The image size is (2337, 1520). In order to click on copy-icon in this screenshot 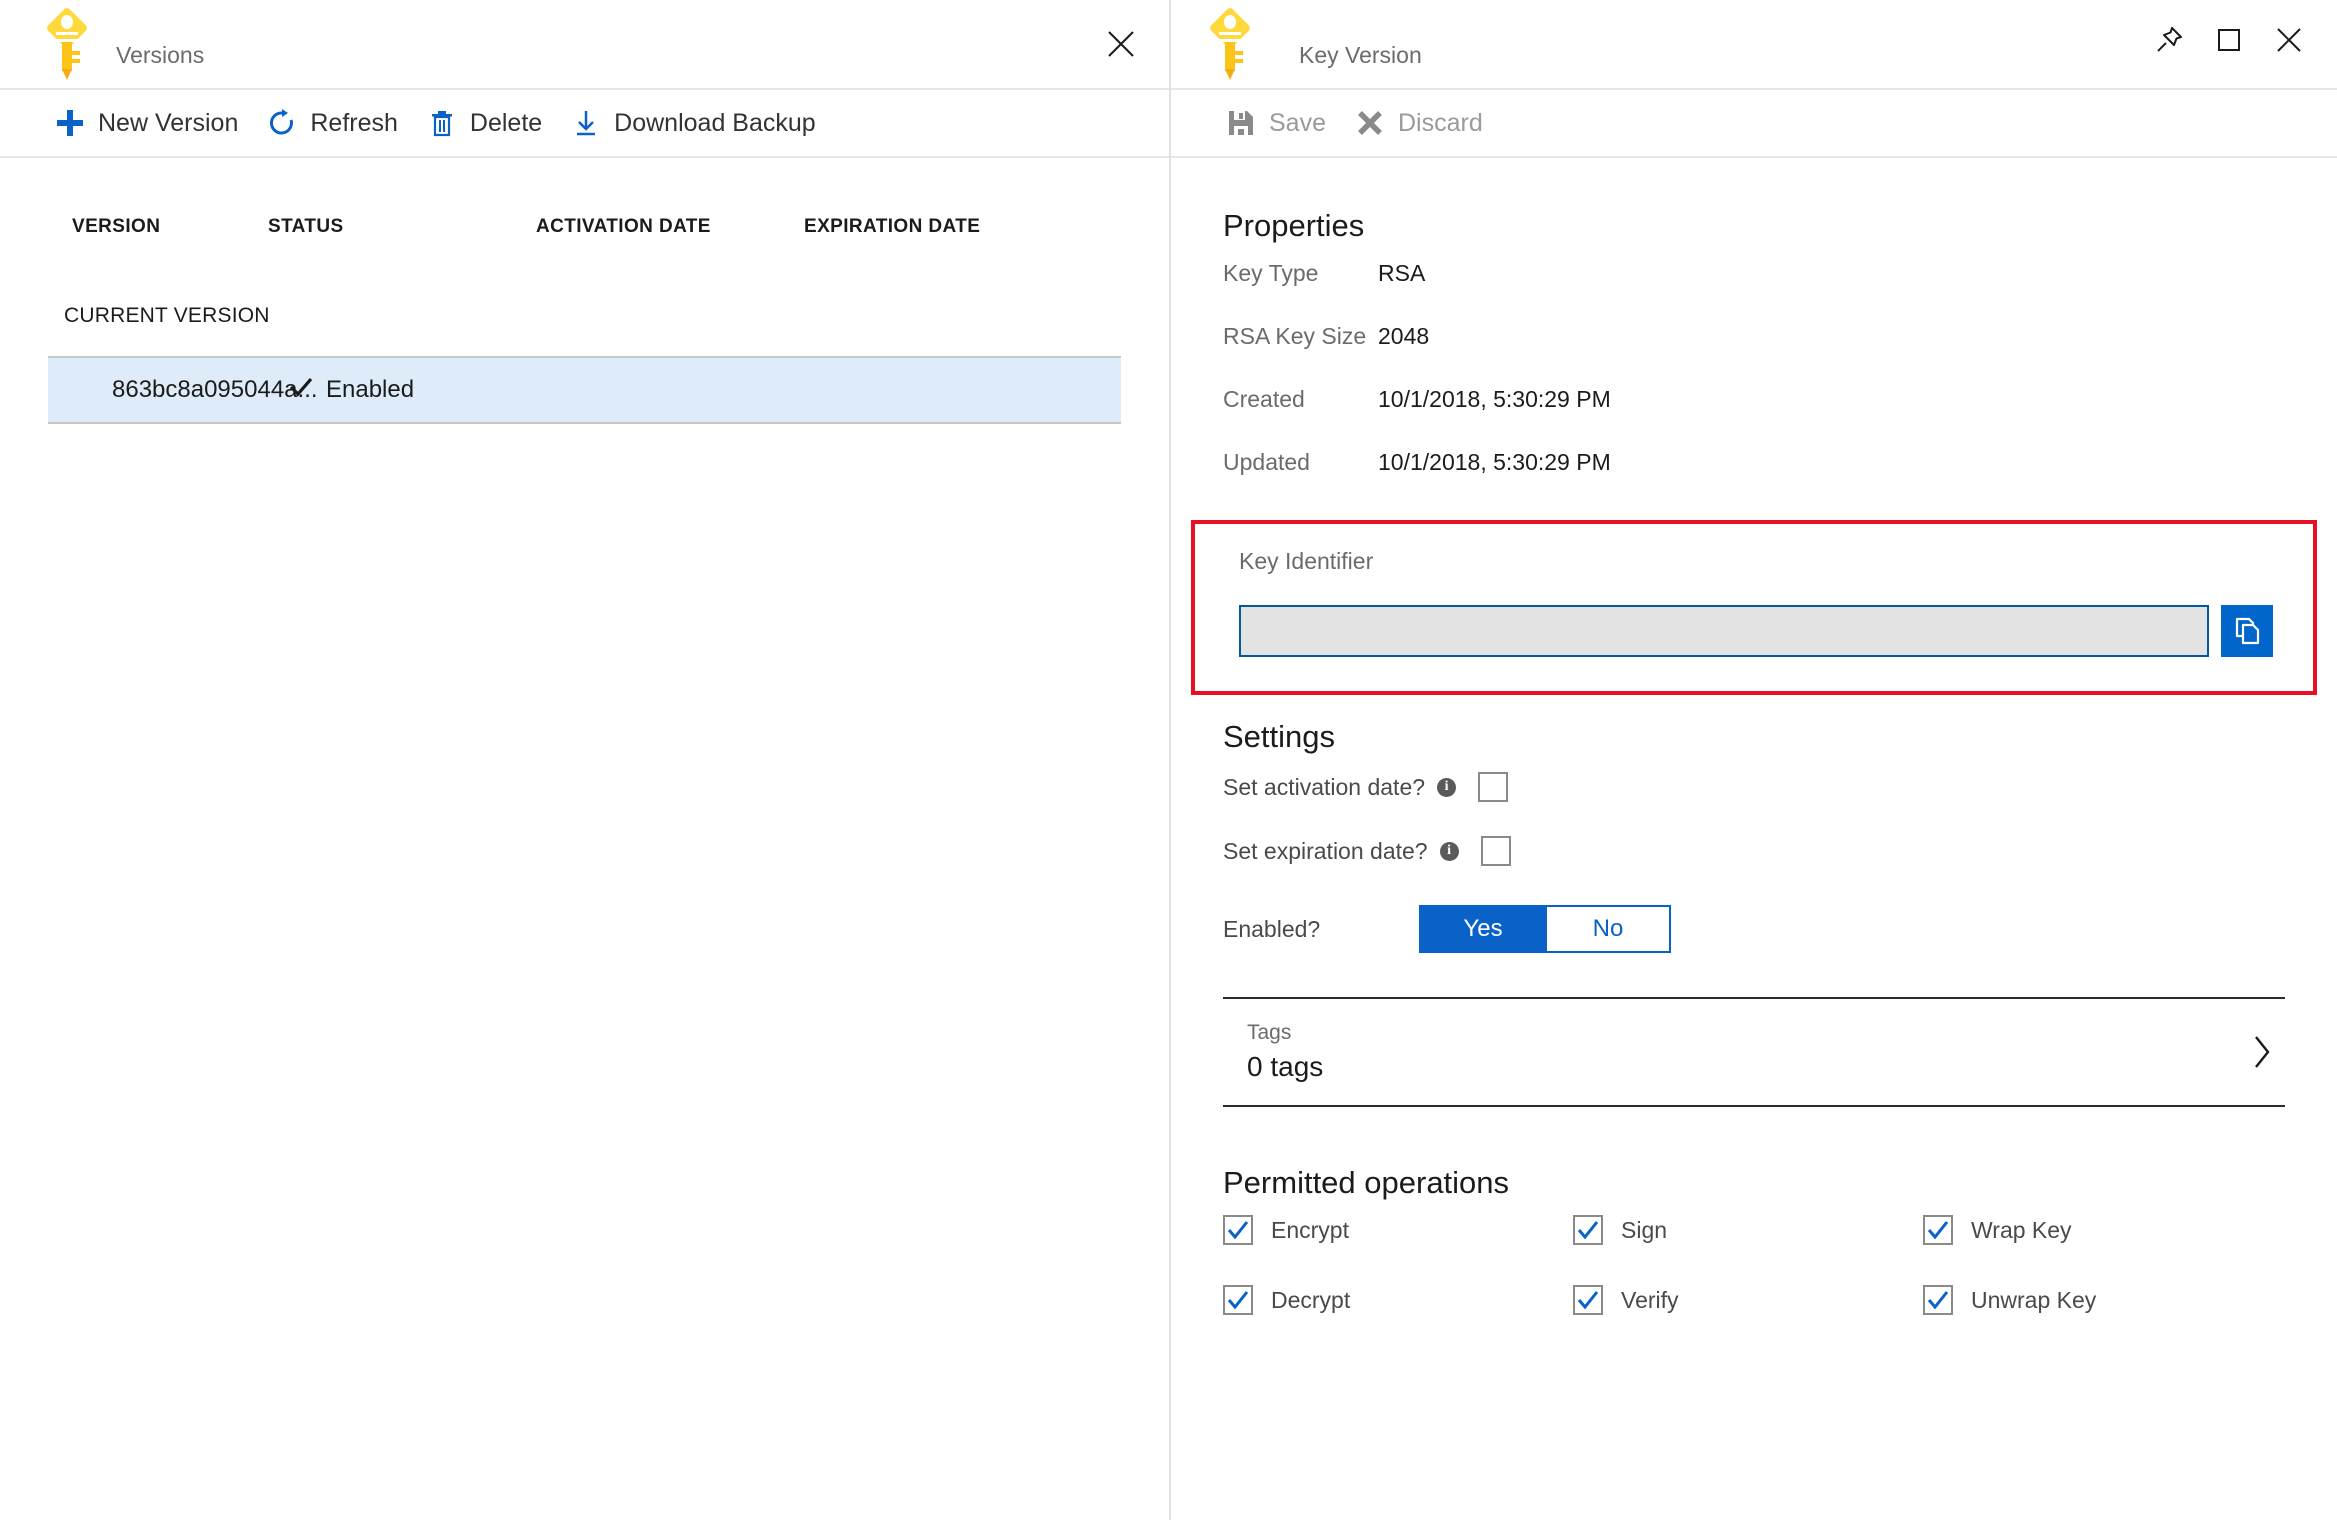, I will do `click(2247, 631)`.